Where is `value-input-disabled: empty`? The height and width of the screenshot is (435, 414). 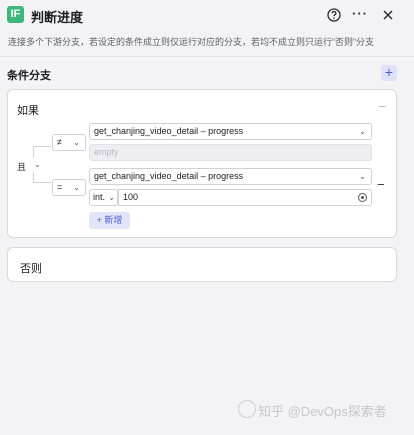
value-input-disabled: empty is located at coordinates (230, 152).